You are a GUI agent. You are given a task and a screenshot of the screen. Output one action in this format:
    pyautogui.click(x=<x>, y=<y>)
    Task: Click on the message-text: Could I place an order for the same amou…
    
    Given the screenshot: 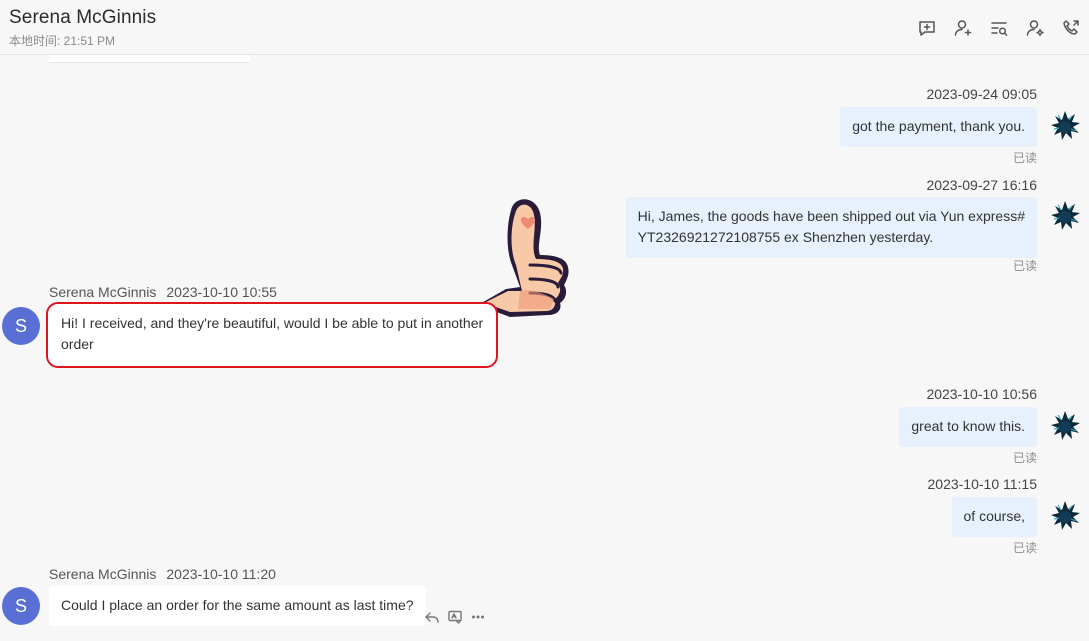 What is the action you would take?
    pyautogui.click(x=237, y=605)
    